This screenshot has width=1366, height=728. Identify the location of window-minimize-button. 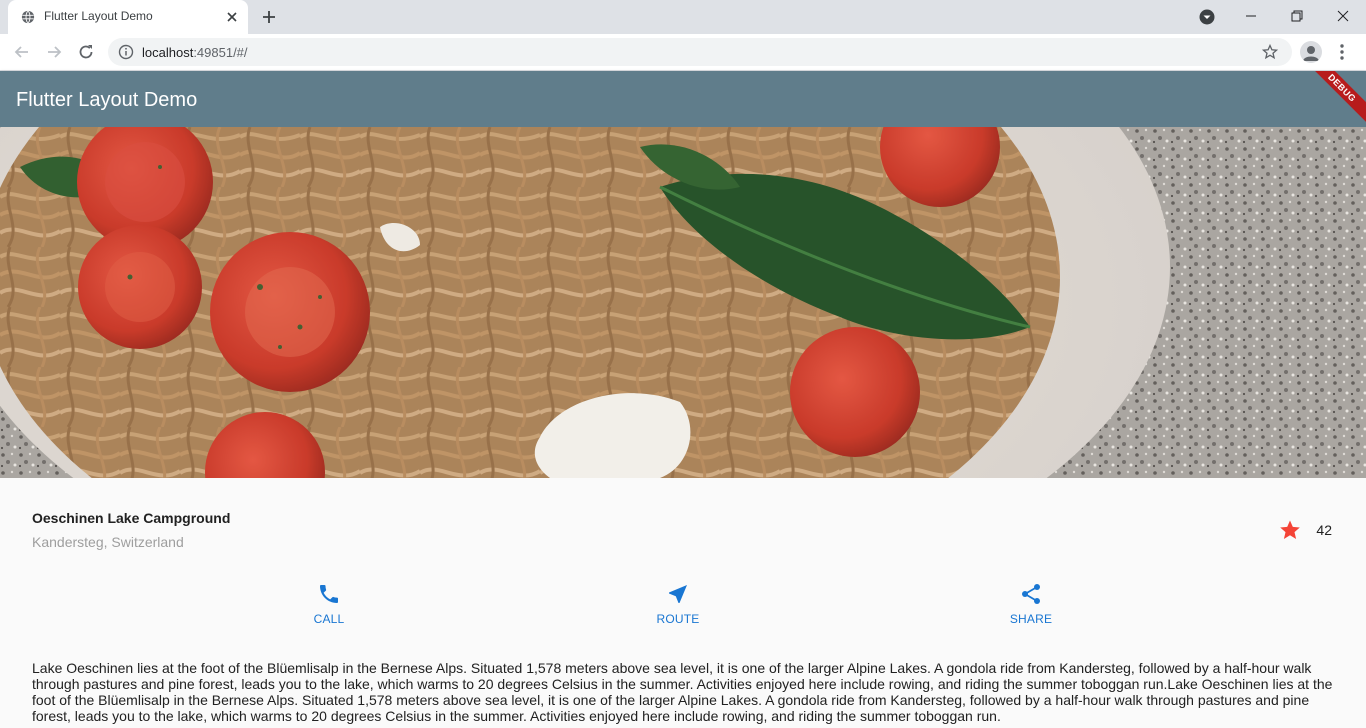
(1251, 16).